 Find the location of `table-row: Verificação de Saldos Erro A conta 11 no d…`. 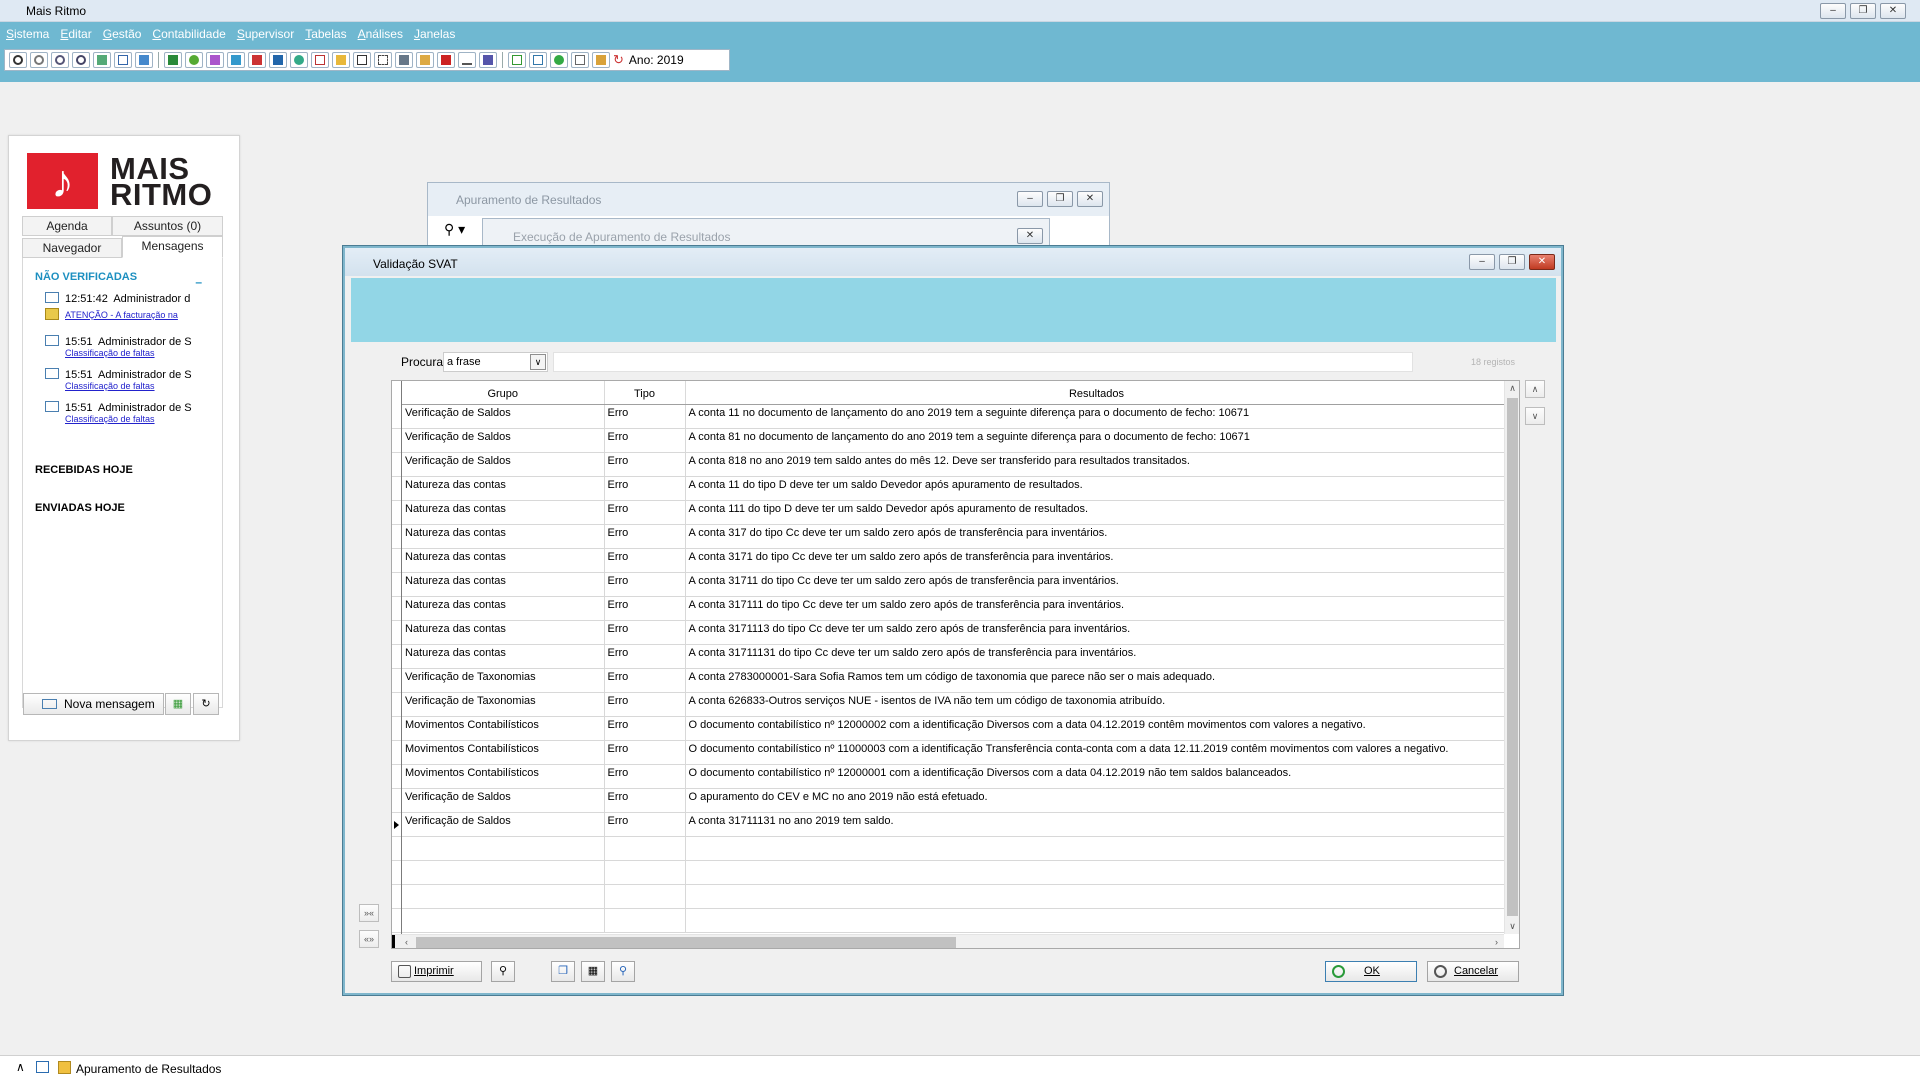

table-row: Verificação de Saldos Erro A conta 11 no d… is located at coordinates (955, 416).